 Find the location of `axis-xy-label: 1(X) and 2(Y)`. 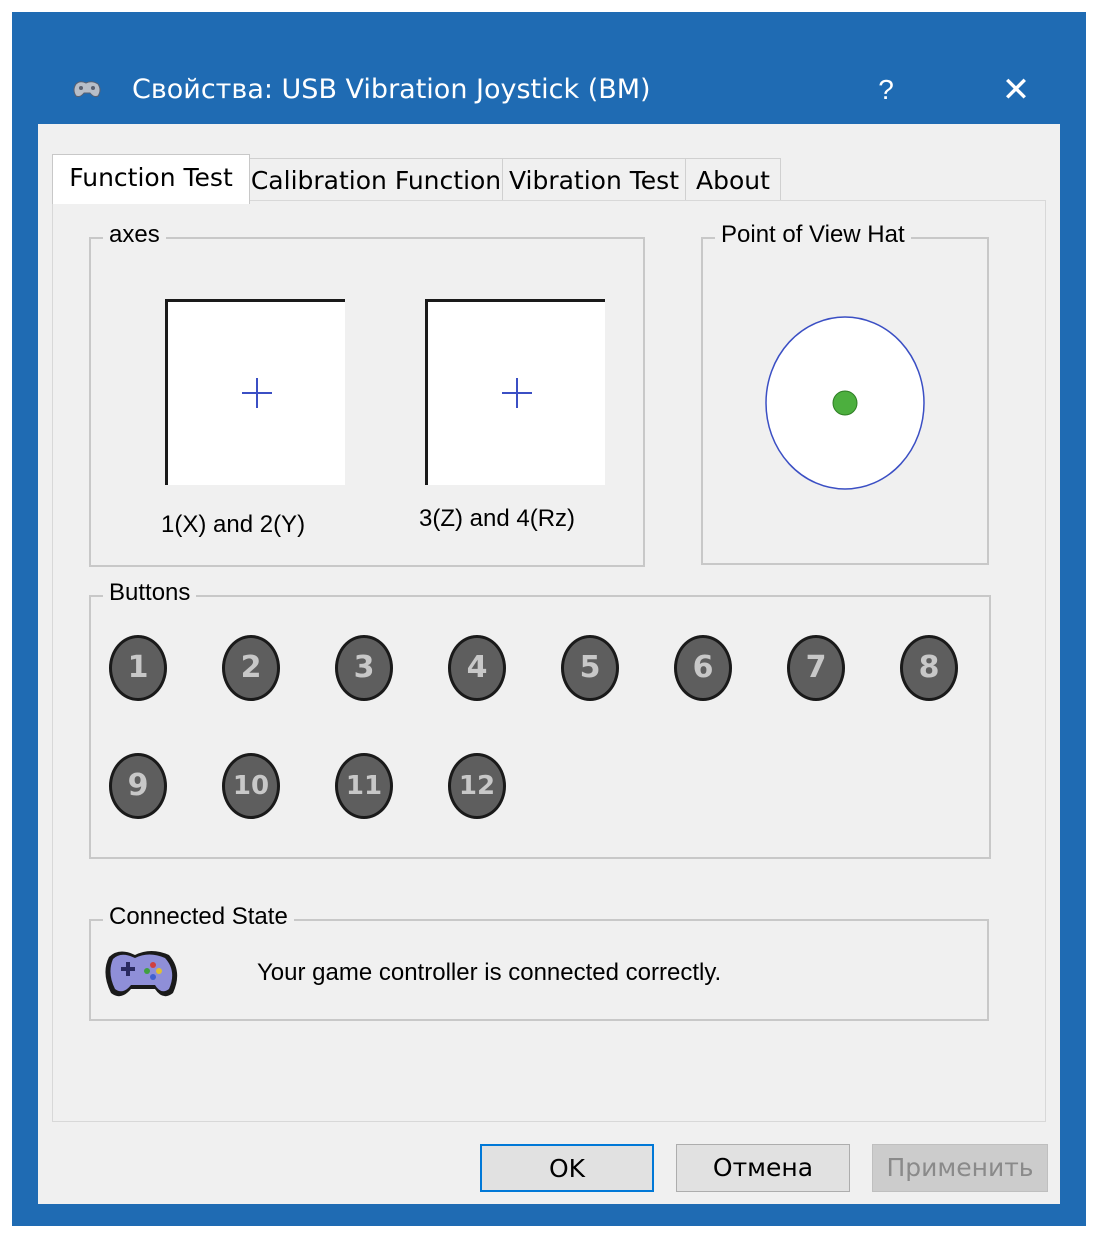

axis-xy-label: 1(X) and 2(Y) is located at coordinates (233, 524).